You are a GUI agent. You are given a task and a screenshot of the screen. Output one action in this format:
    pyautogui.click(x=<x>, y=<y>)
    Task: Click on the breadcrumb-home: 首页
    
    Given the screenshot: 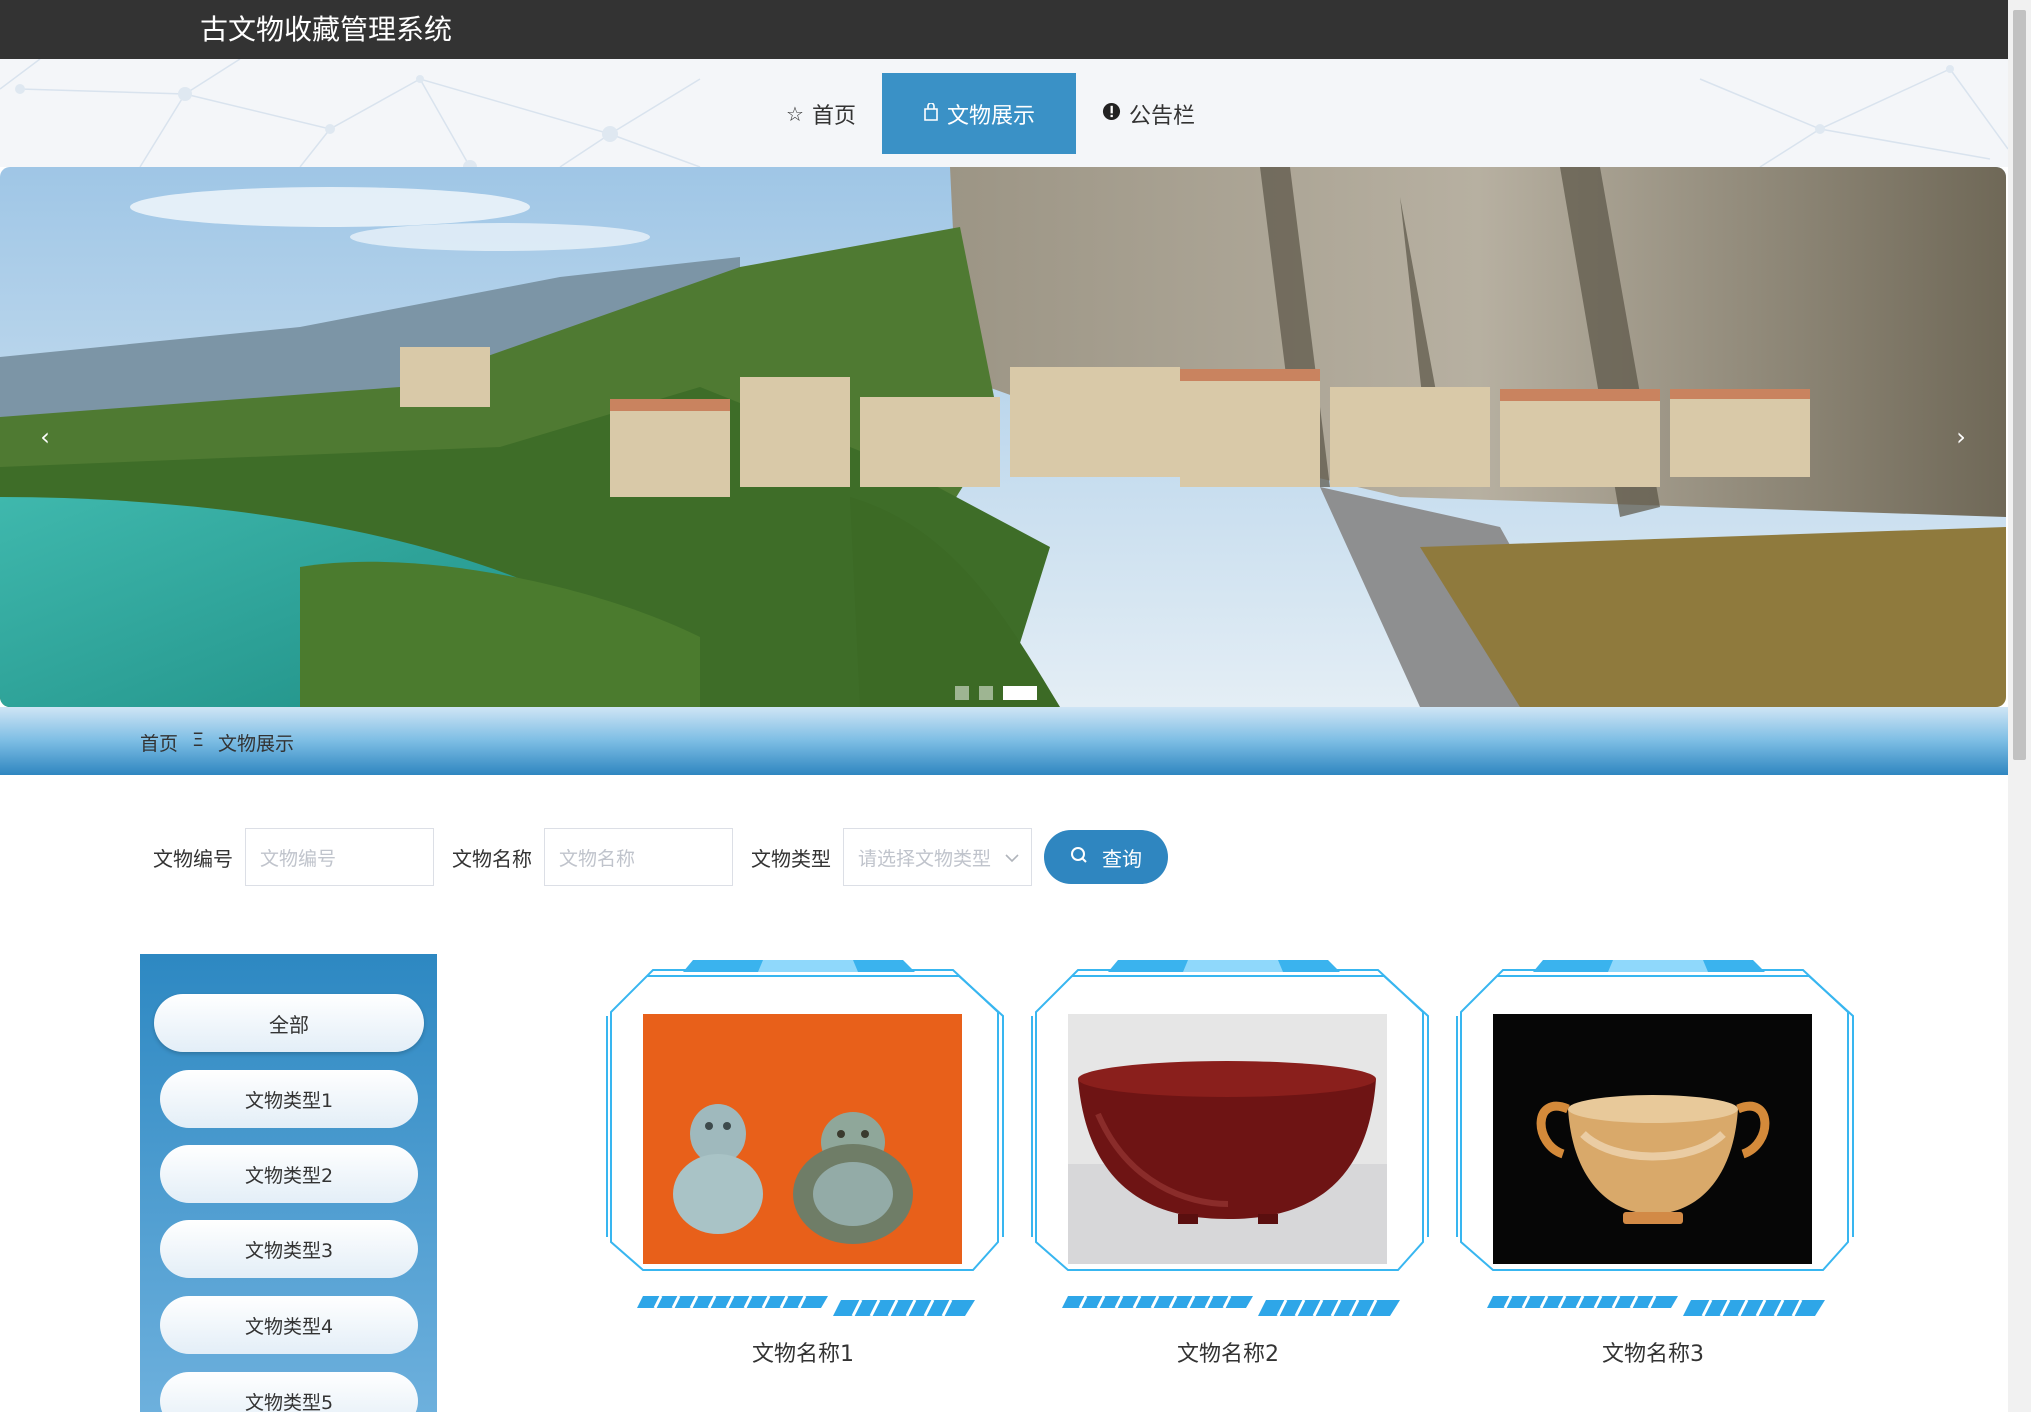 What is the action you would take?
    pyautogui.click(x=159, y=742)
    